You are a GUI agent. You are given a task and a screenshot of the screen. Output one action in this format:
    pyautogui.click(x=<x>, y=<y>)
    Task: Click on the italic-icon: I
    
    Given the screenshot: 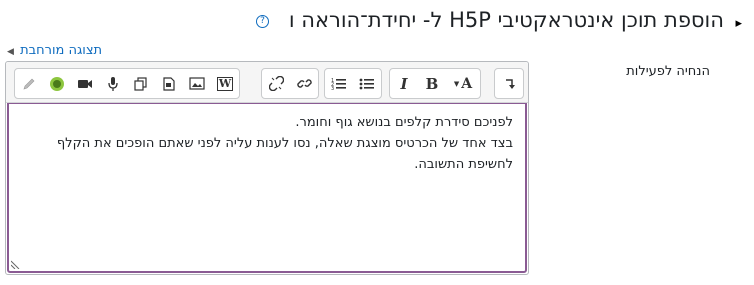 What is the action you would take?
    pyautogui.click(x=404, y=83)
    